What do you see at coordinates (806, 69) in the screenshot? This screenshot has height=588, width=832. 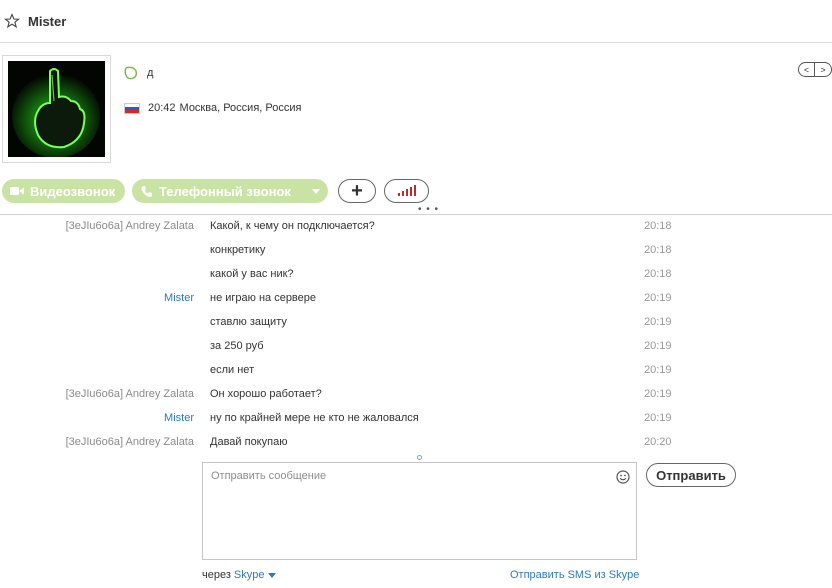 I see `chevron-left-icon: <` at bounding box center [806, 69].